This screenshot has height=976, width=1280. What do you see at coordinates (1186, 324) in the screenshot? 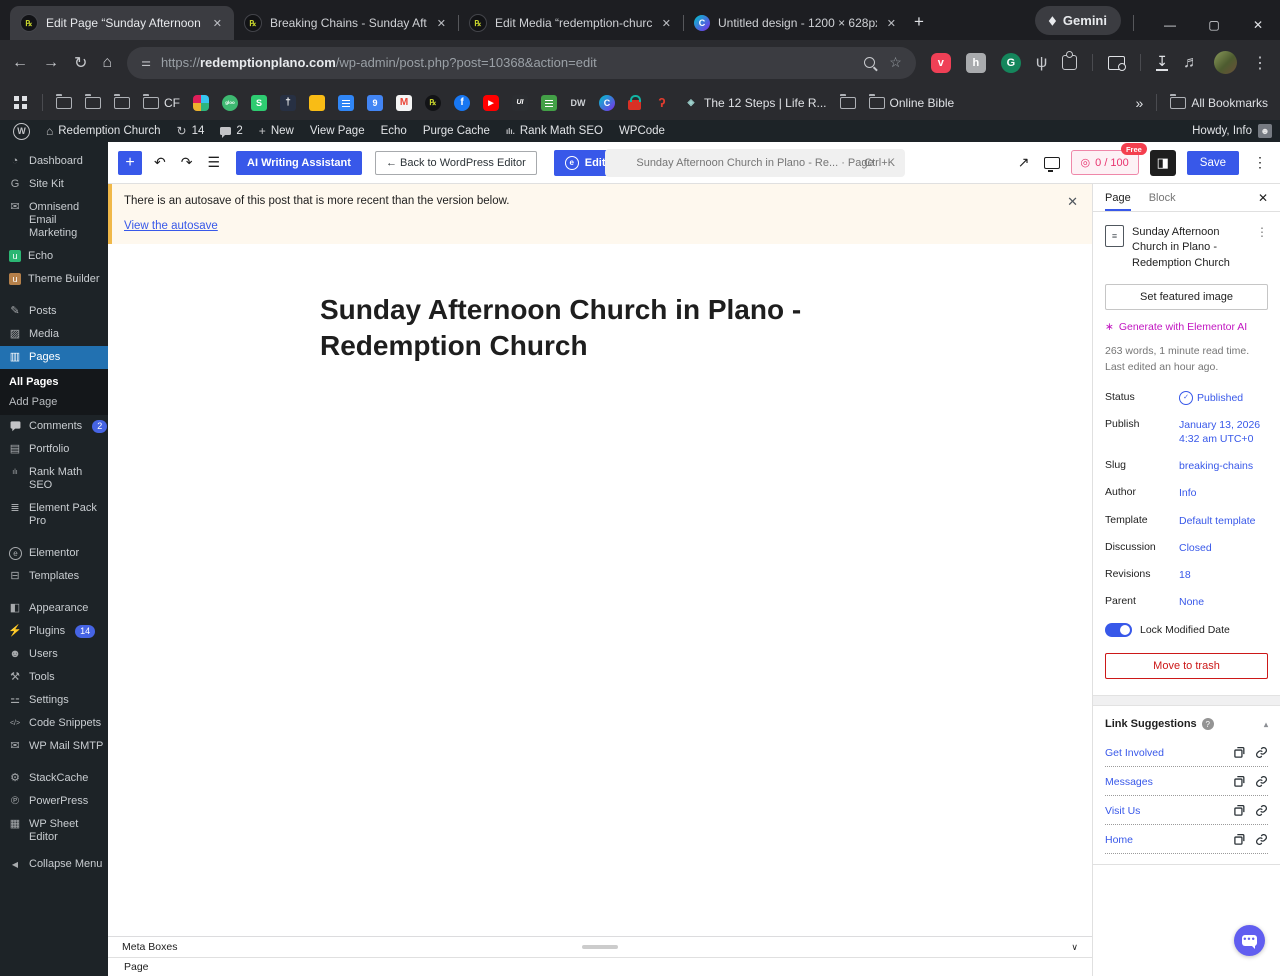
I see `generate-with-elementor-ai-link: ∗ Generate with Elementor AI` at bounding box center [1186, 324].